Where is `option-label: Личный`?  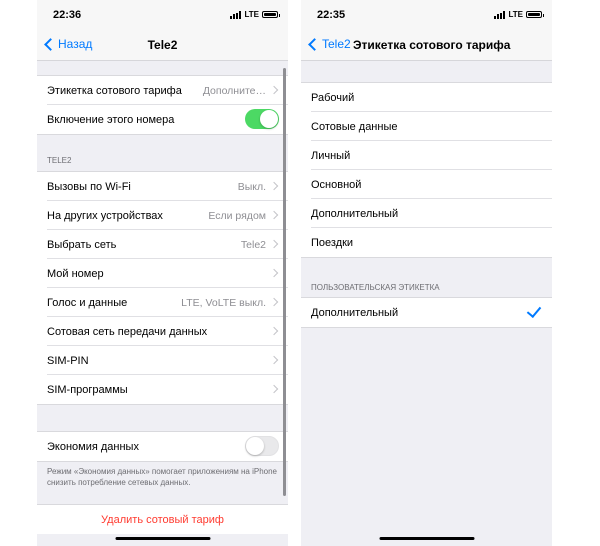 option-label: Личный is located at coordinates (331, 155).